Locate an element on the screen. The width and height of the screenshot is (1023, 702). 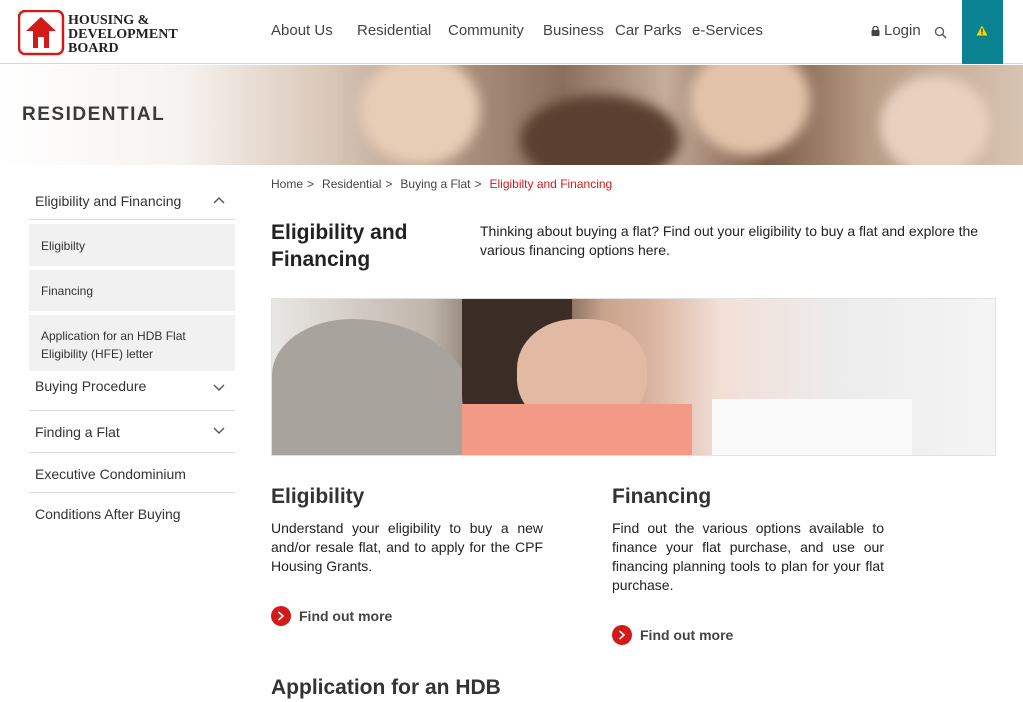
sidebar-link-executive-condominium: Executive Condominium is located at coordinates (132, 473).